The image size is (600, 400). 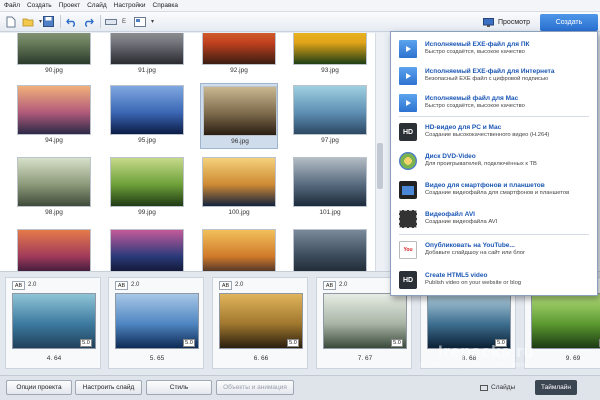 I want to click on slide-label: 6. 66, so click(x=261, y=358).